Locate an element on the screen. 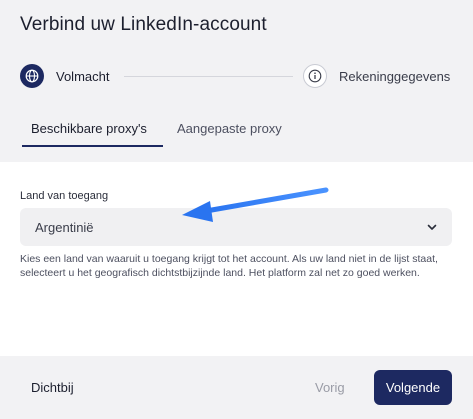  dialog-title: Verbind uw LinkedIn-account is located at coordinates (143, 24).